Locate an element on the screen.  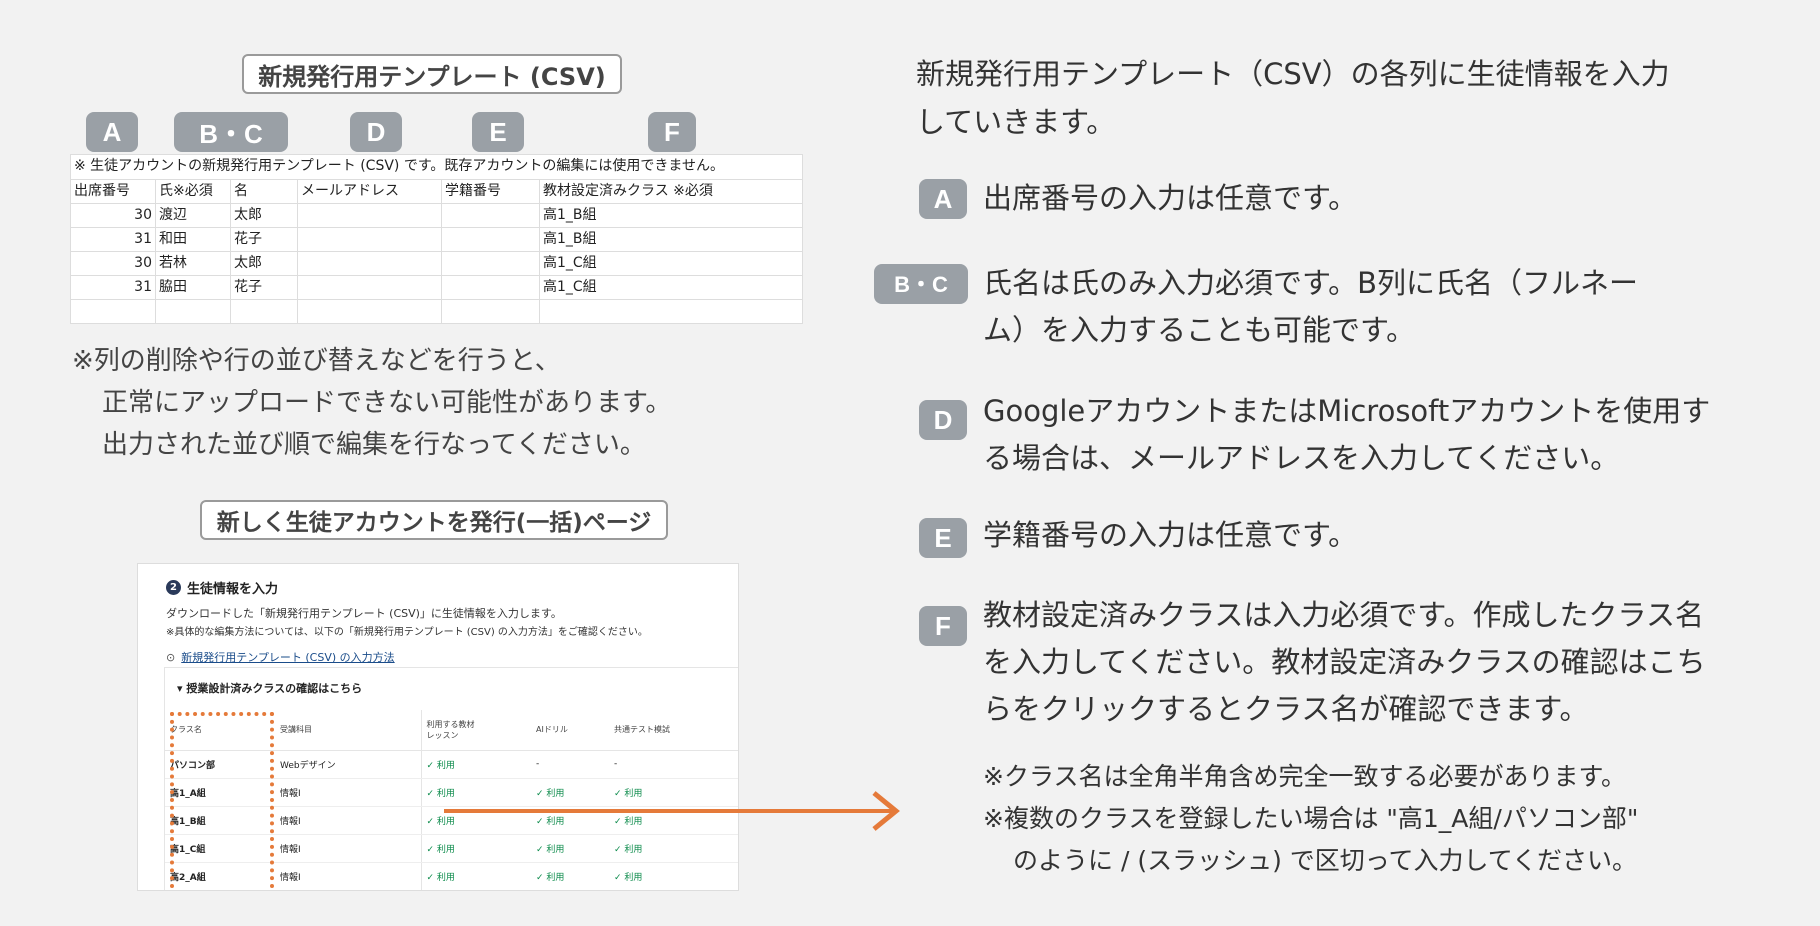
template-title: 新規発行用テンプレート (CSV) is located at coordinates (432, 74).